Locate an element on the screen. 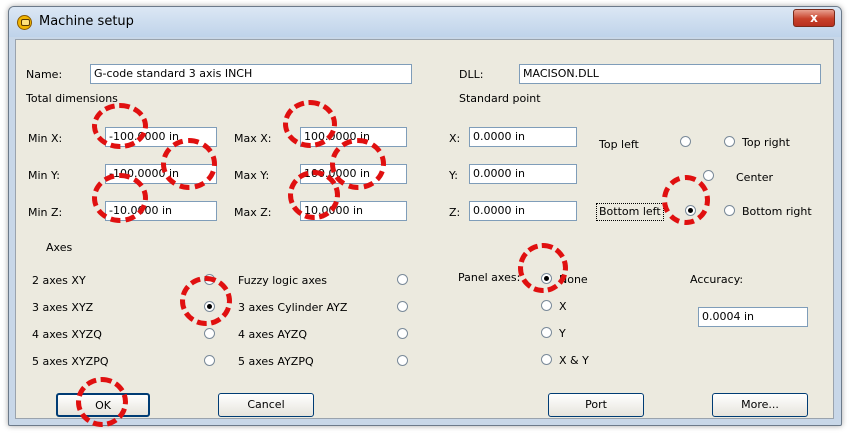  panel-xy-label: X & Y is located at coordinates (574, 360).